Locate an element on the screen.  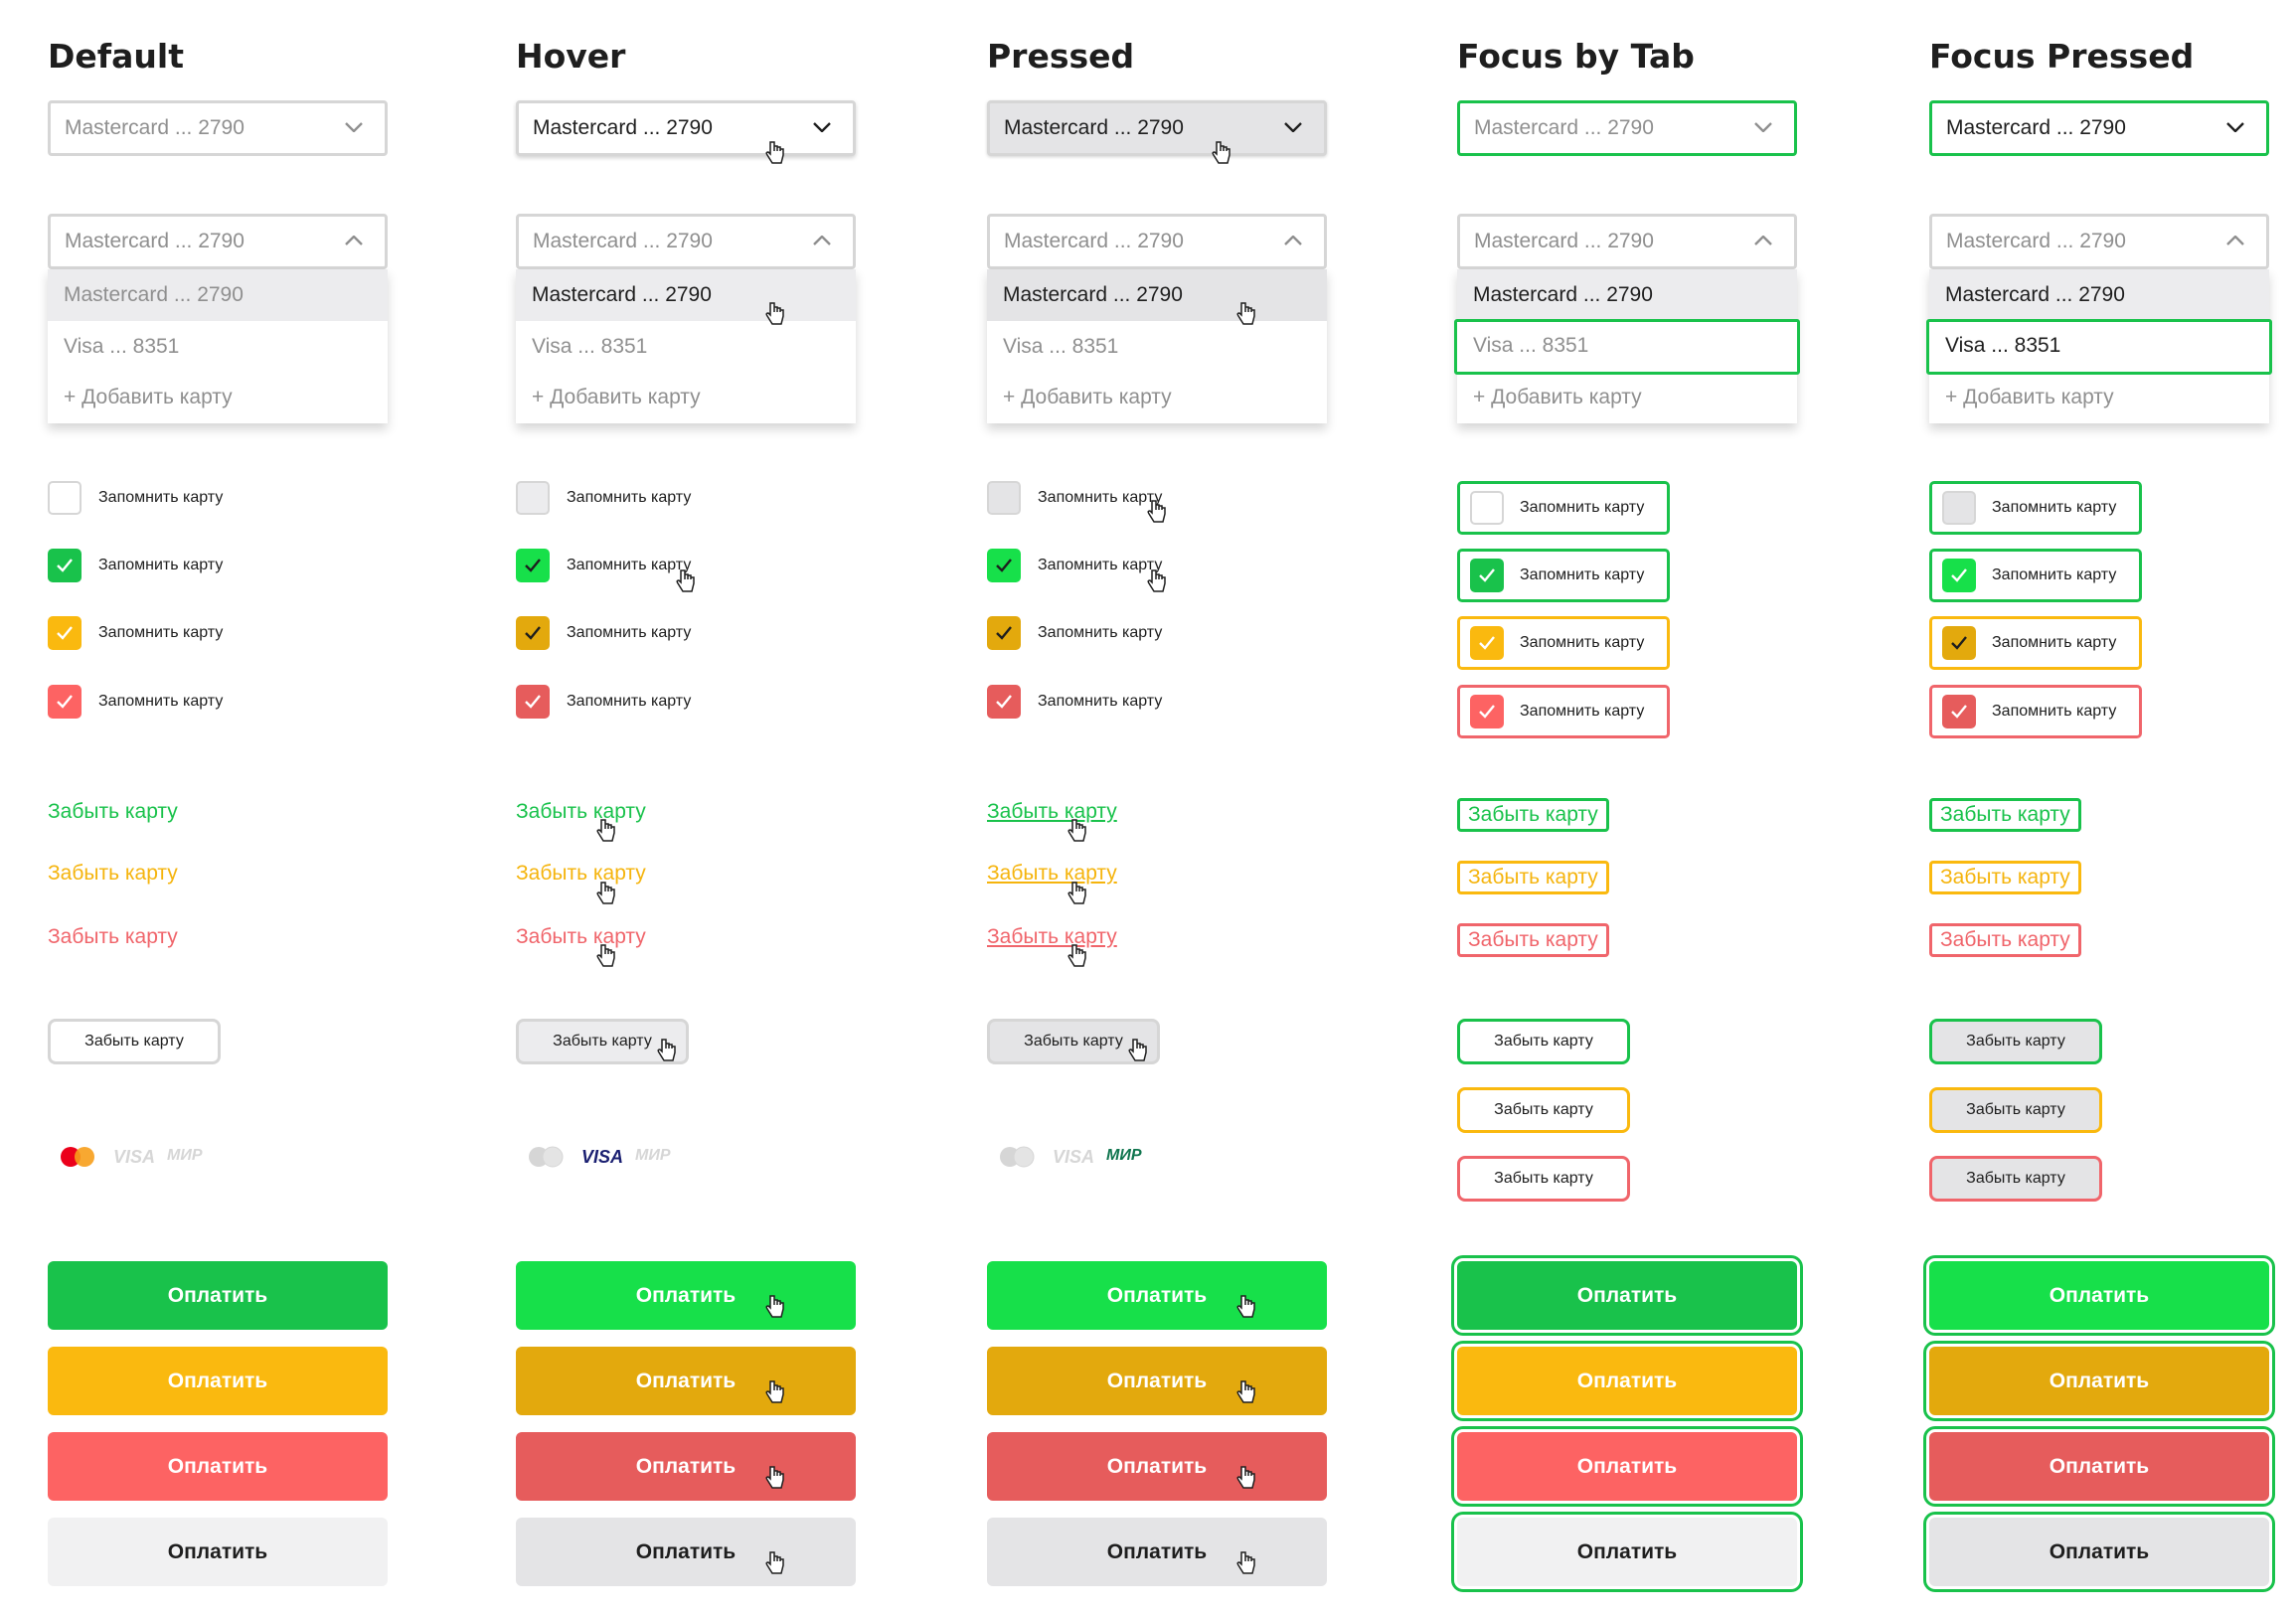
payment-logos: VISA МИР is located at coordinates (147, 1157).